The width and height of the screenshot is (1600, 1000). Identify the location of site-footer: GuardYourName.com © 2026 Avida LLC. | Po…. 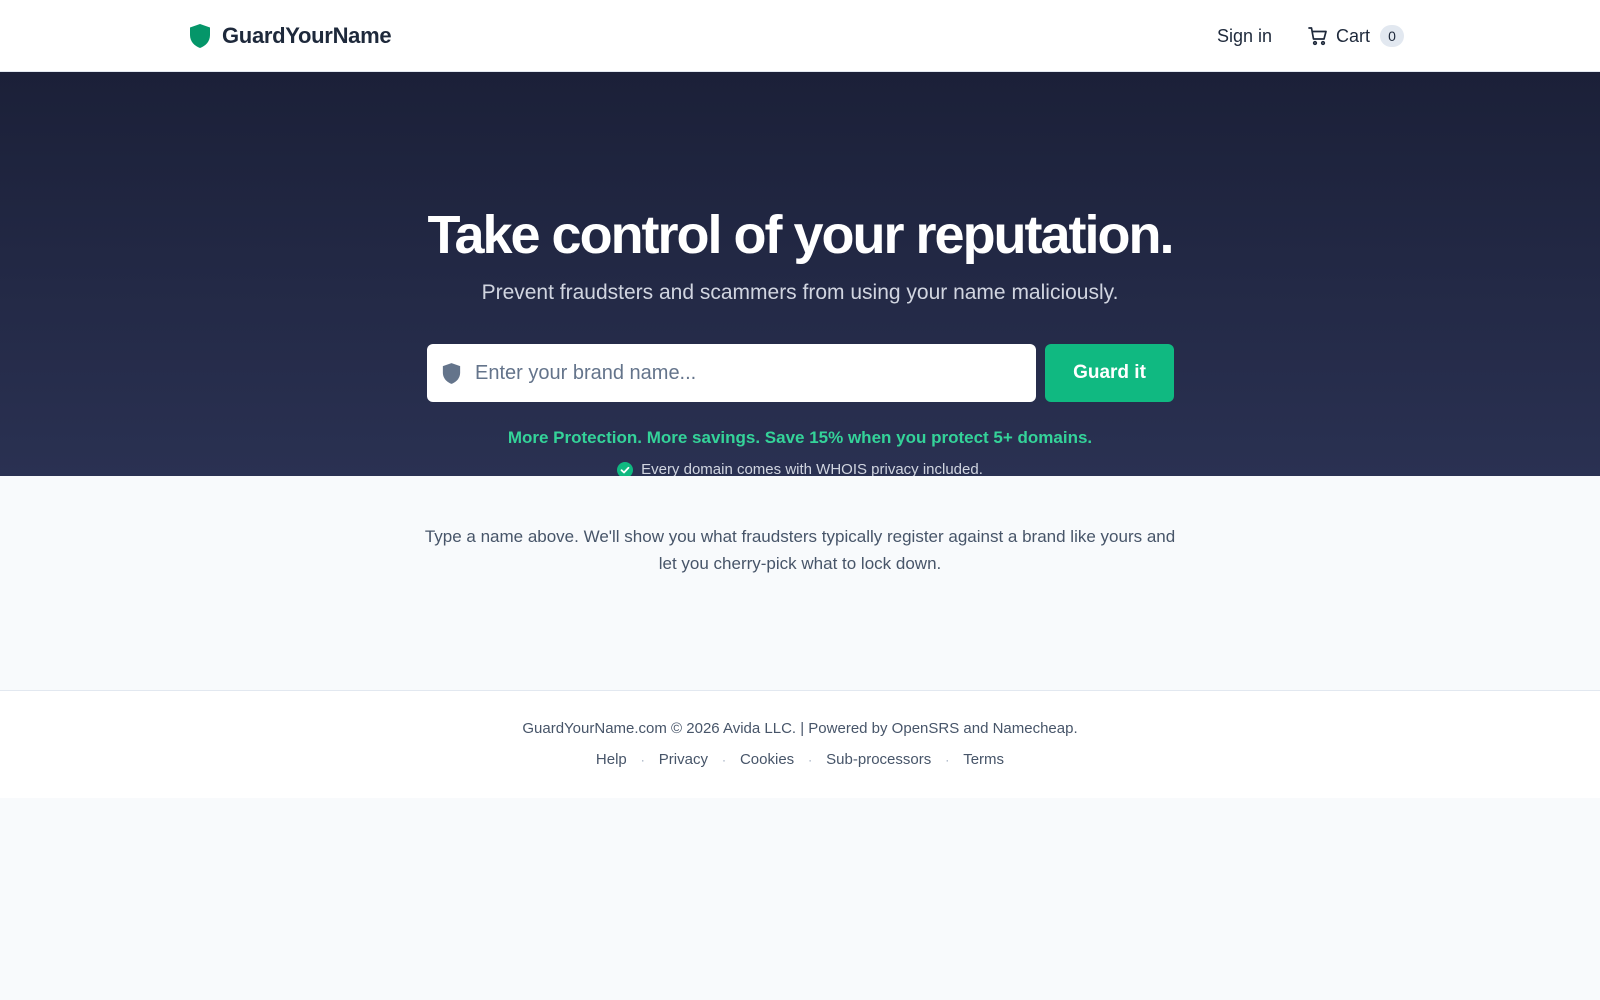
(800, 744).